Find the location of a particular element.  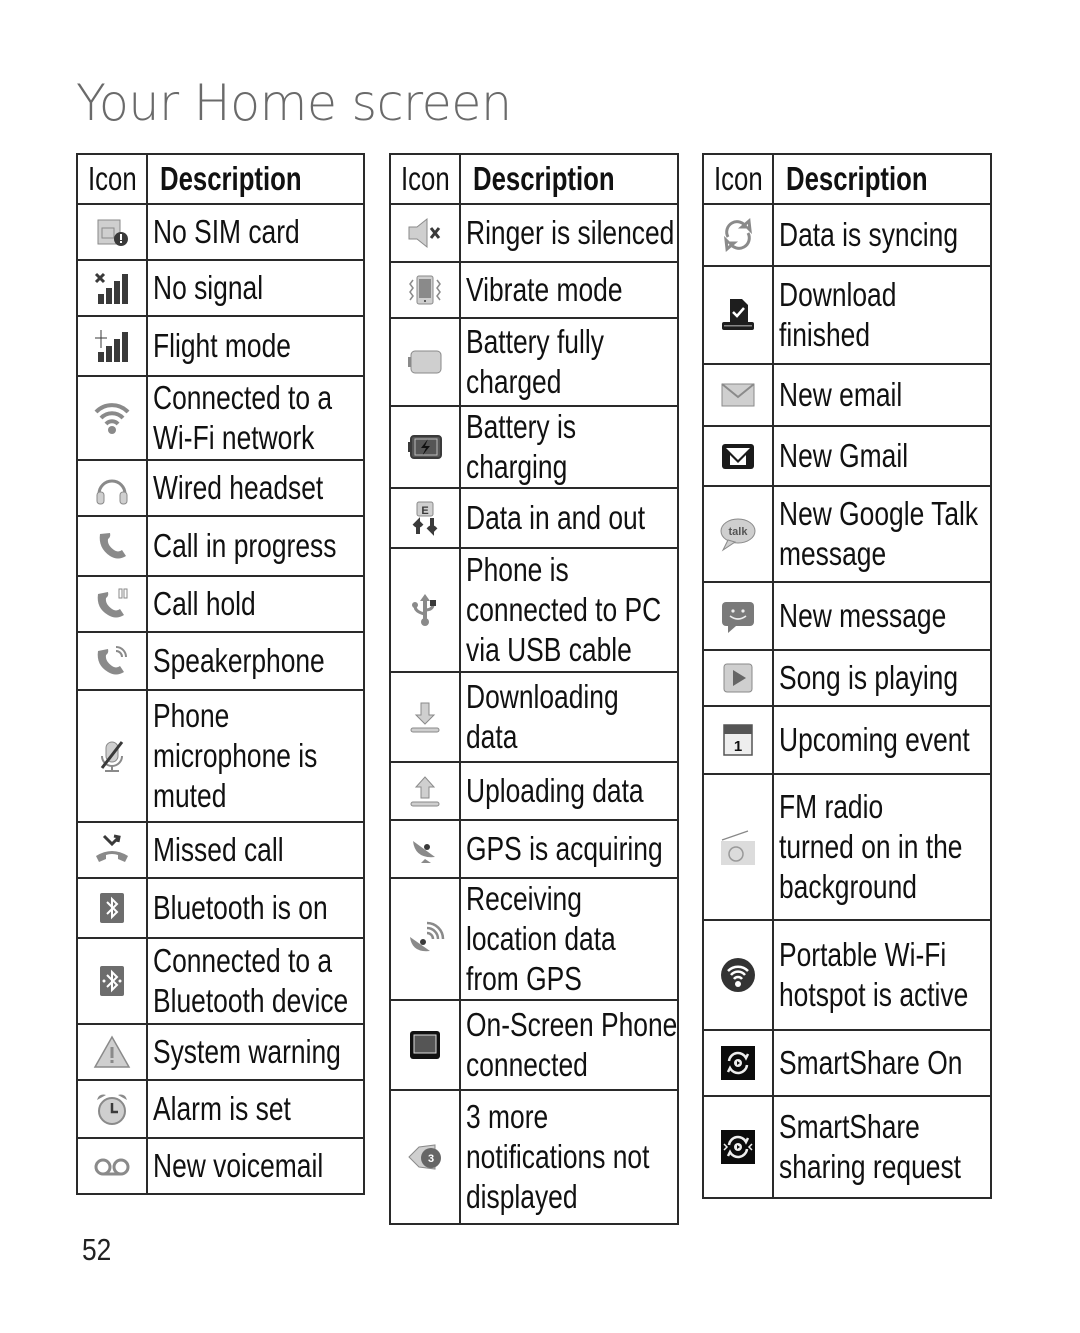

table-row: Data is syncing is located at coordinates (847, 235).